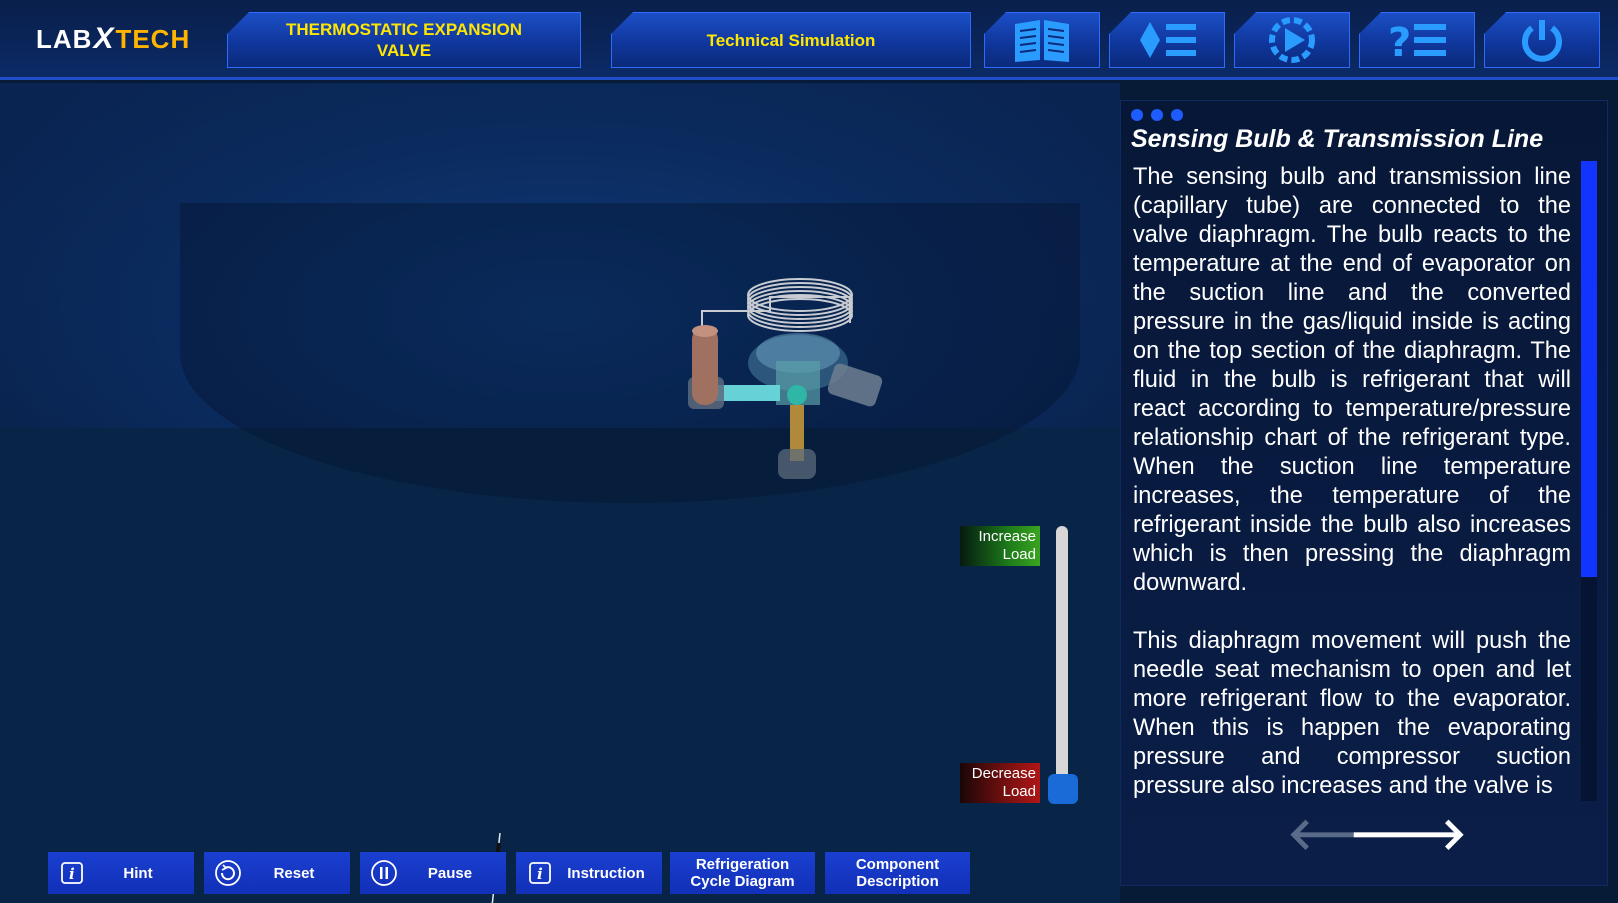  I want to click on help-button: ?, so click(1417, 40).